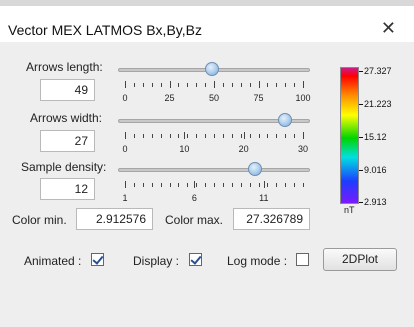 Image resolution: width=414 pixels, height=327 pixels. I want to click on arrows-length-field: 49, so click(67, 90).